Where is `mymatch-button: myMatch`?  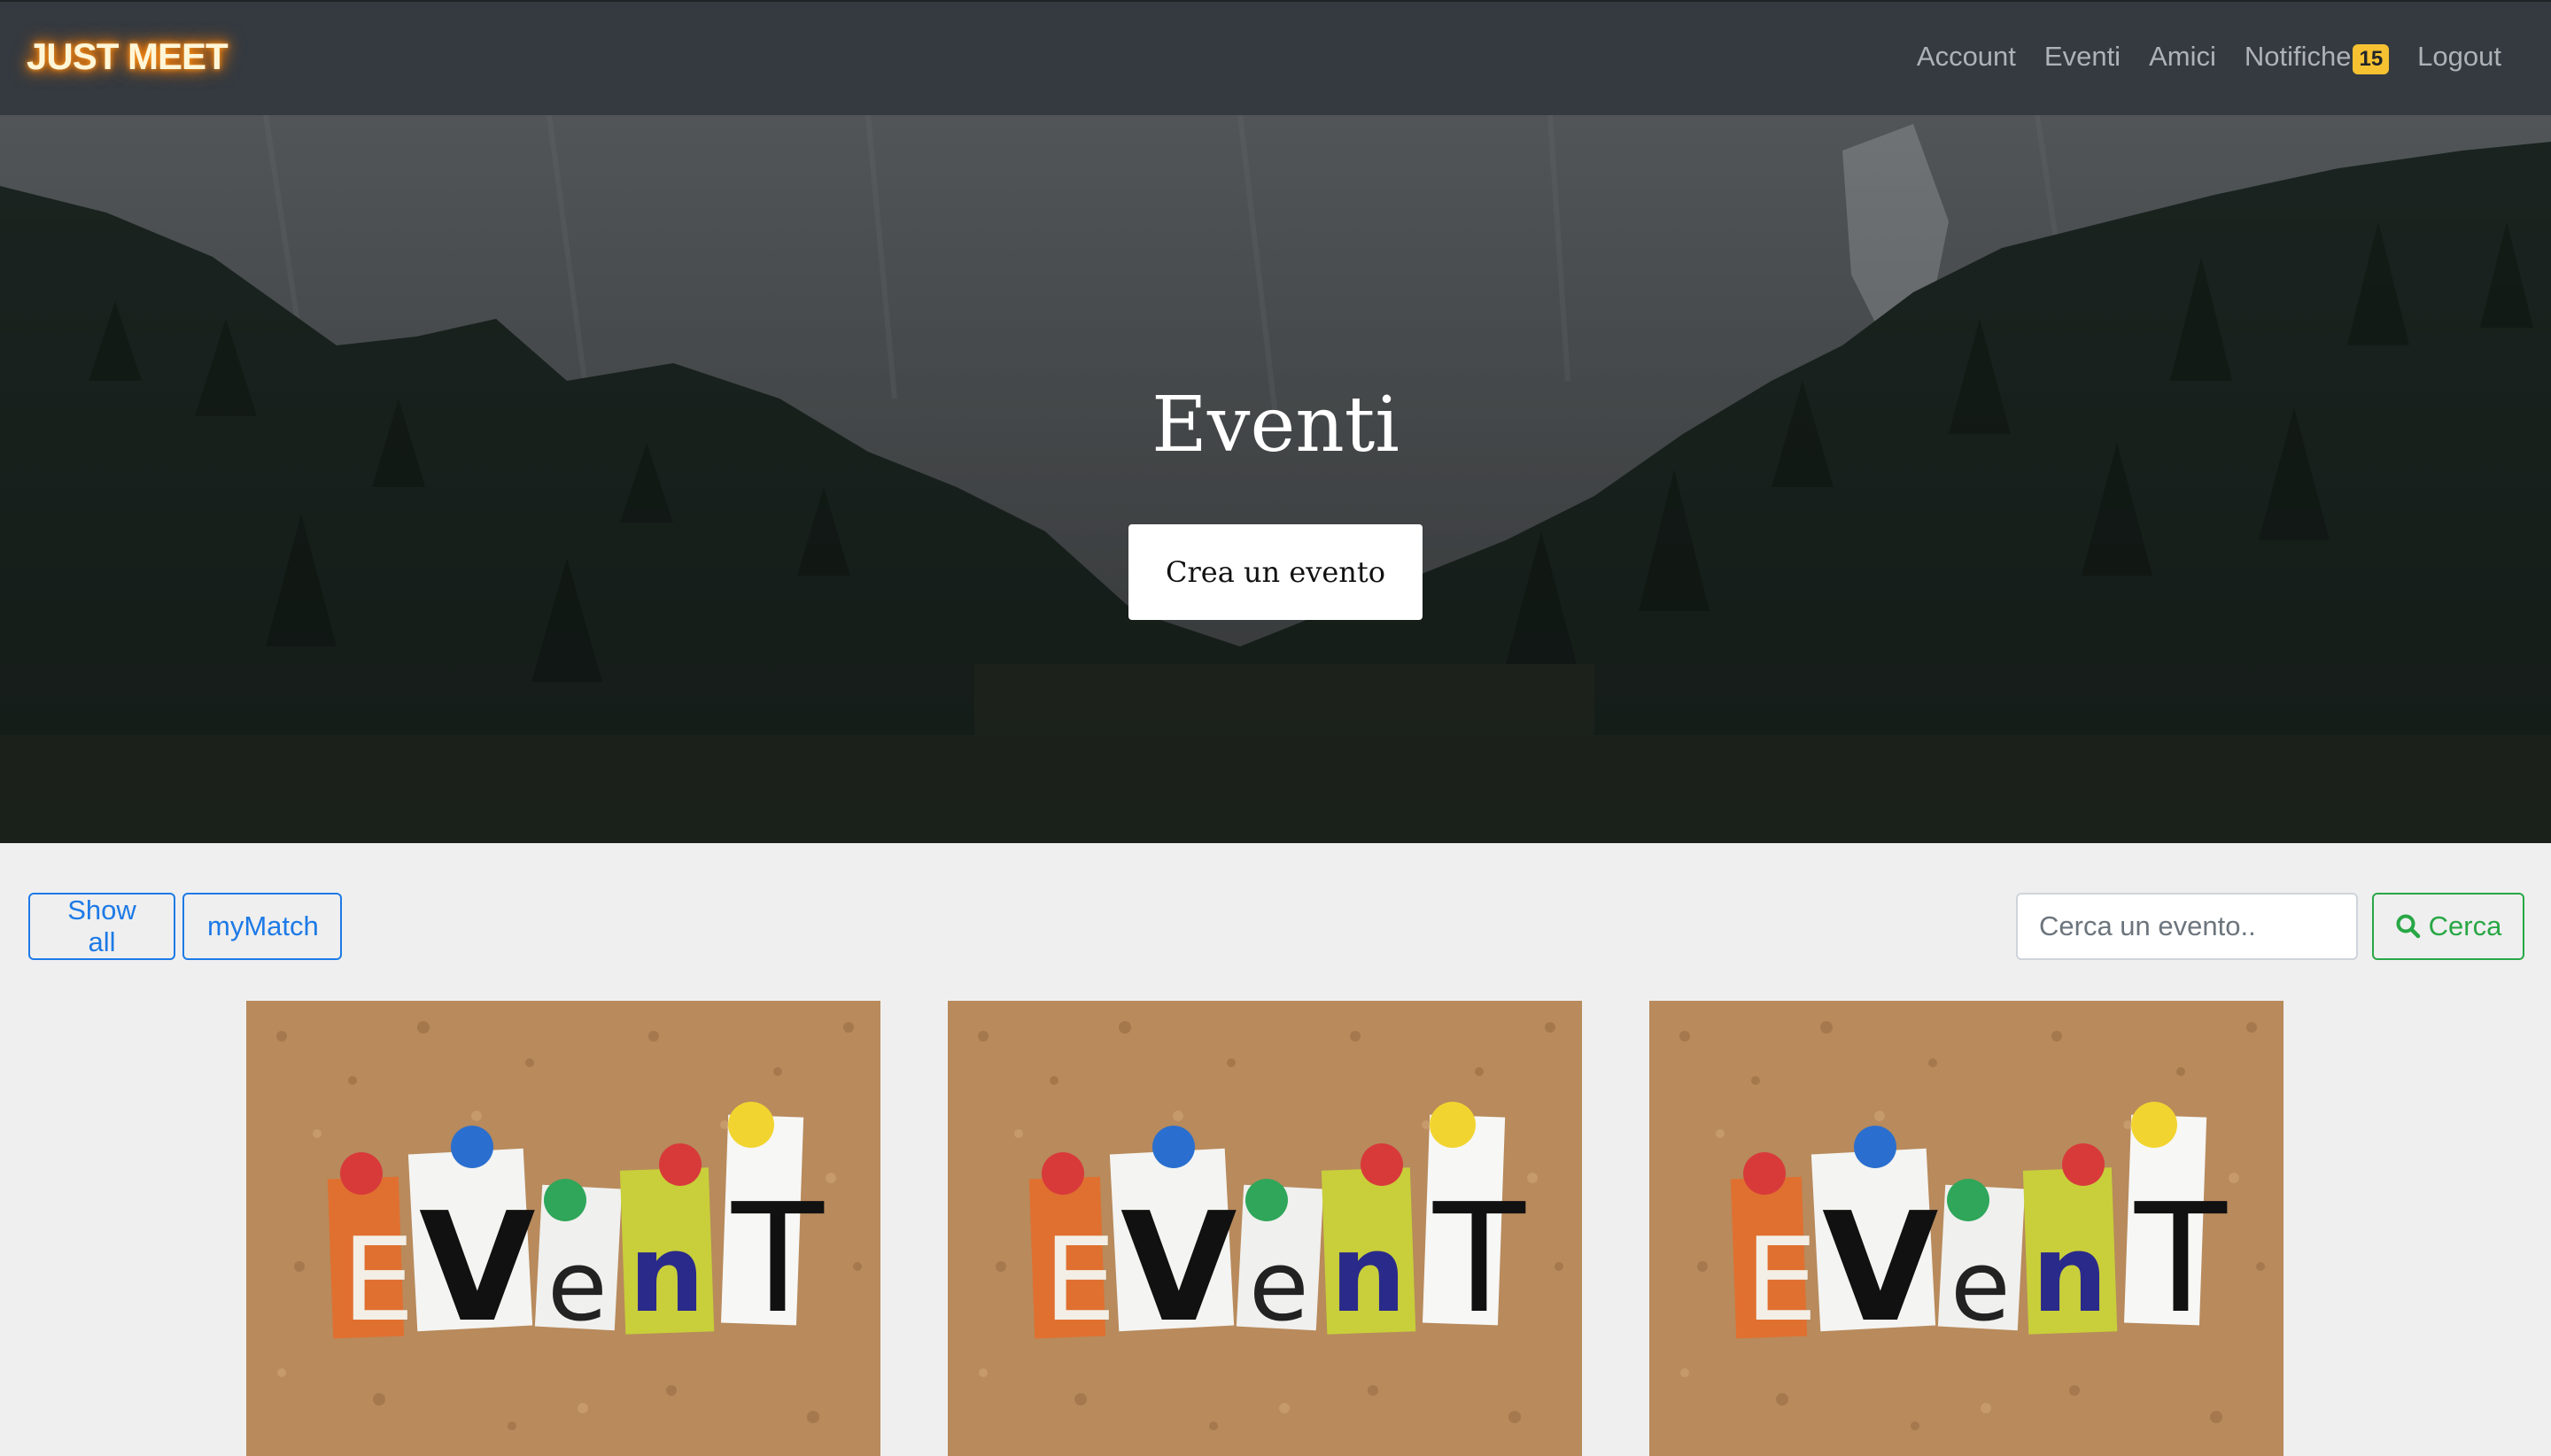 mymatch-button: myMatch is located at coordinates (262, 926).